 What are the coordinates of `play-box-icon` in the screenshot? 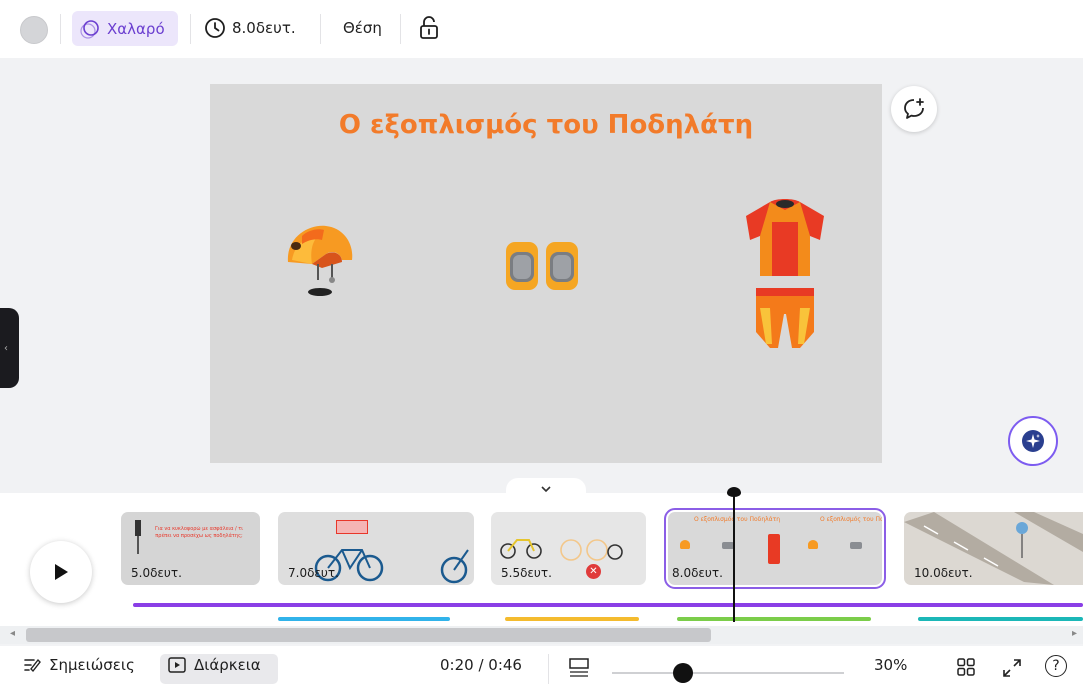 It's located at (177, 665).